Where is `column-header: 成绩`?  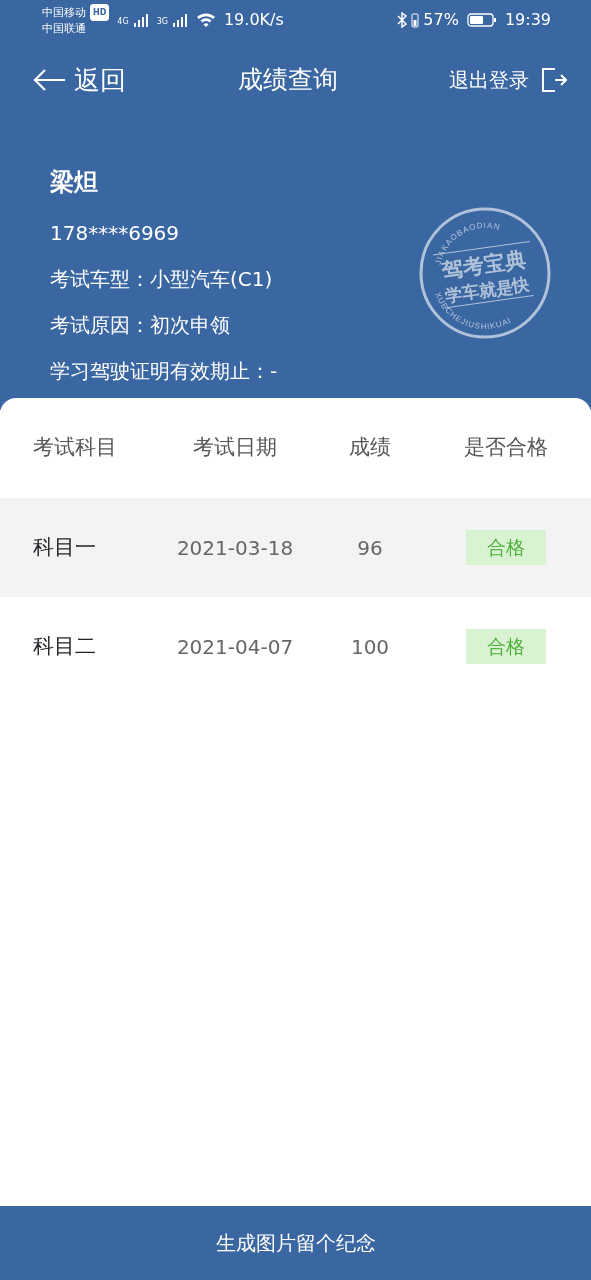
column-header: 成绩 is located at coordinates (370, 448).